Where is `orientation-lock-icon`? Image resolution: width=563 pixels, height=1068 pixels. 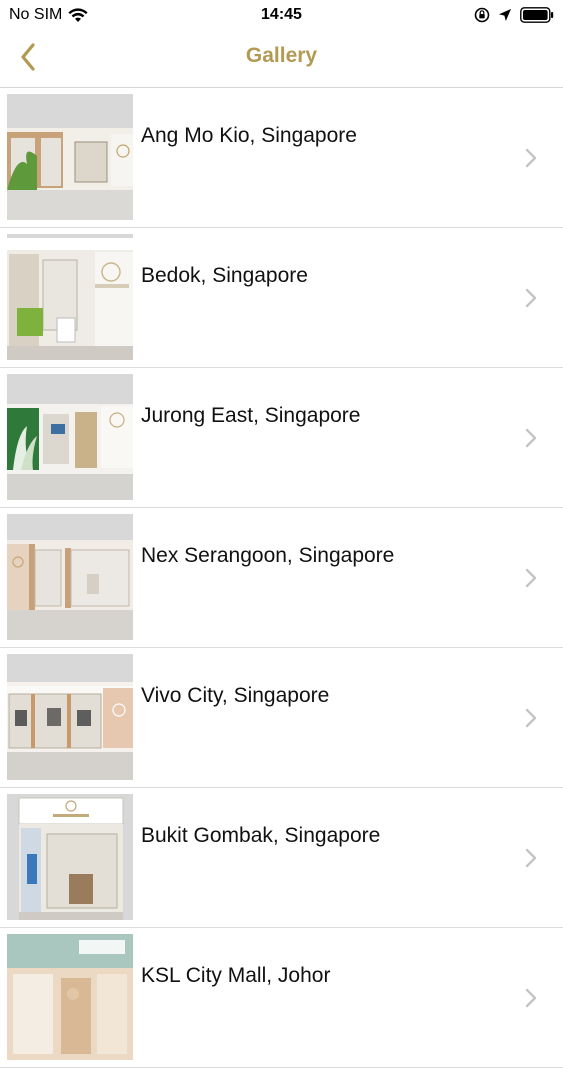
orientation-lock-icon is located at coordinates (482, 15).